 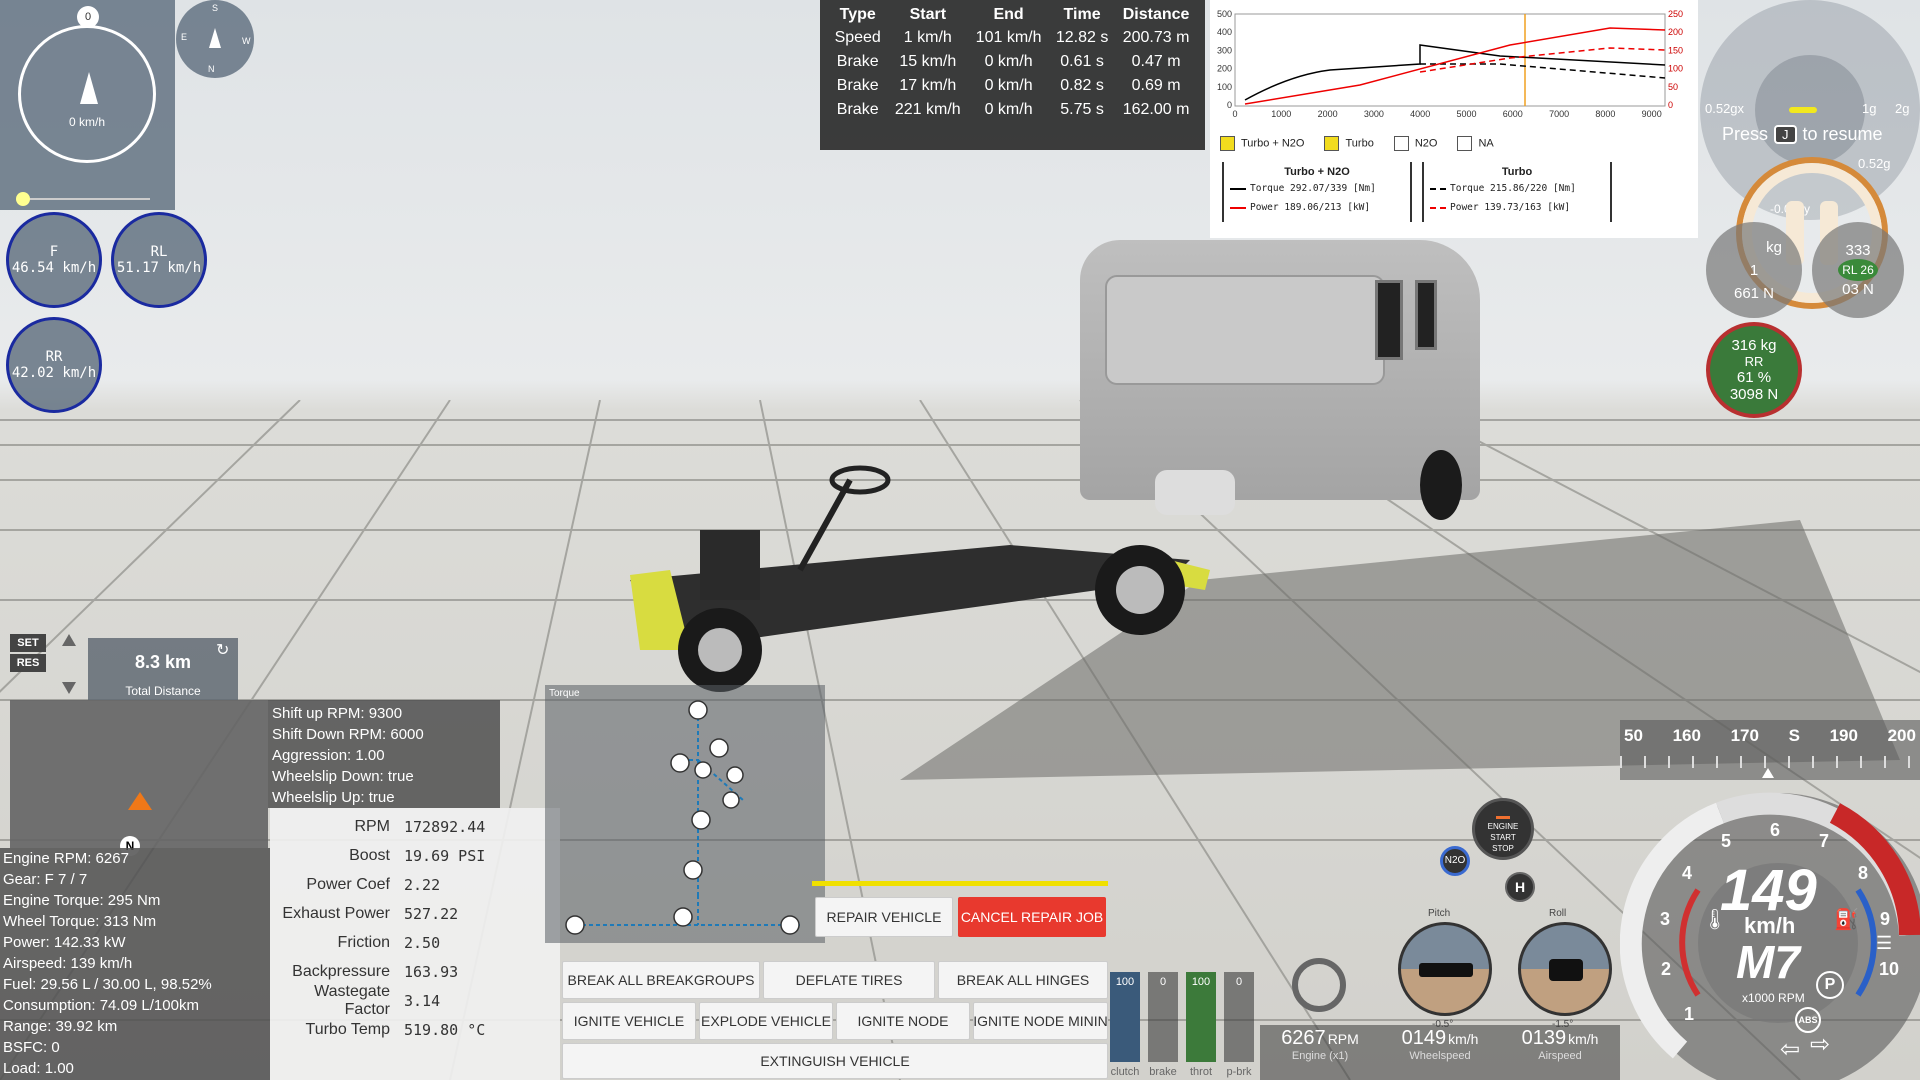 I want to click on heading-ticks, so click(x=1770, y=762).